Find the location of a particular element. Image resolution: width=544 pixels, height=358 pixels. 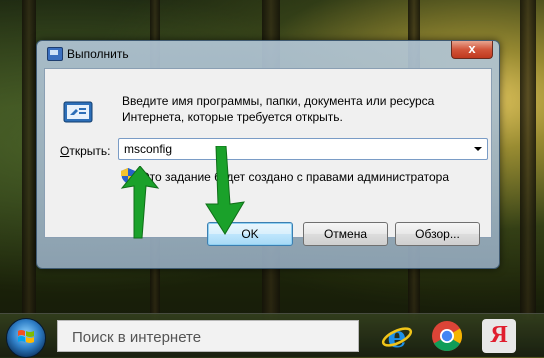

open-combobox: msconfig is located at coordinates (303, 149).